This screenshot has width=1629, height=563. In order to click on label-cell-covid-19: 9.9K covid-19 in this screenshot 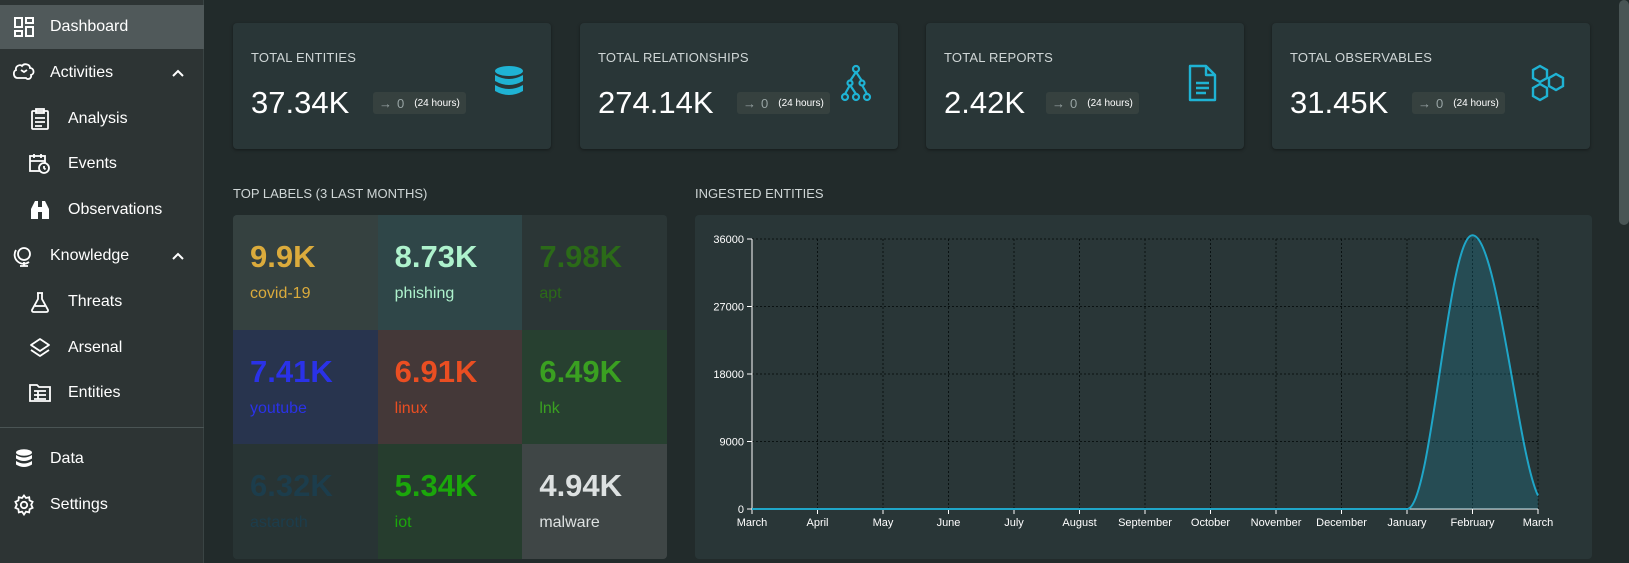, I will do `click(305, 272)`.